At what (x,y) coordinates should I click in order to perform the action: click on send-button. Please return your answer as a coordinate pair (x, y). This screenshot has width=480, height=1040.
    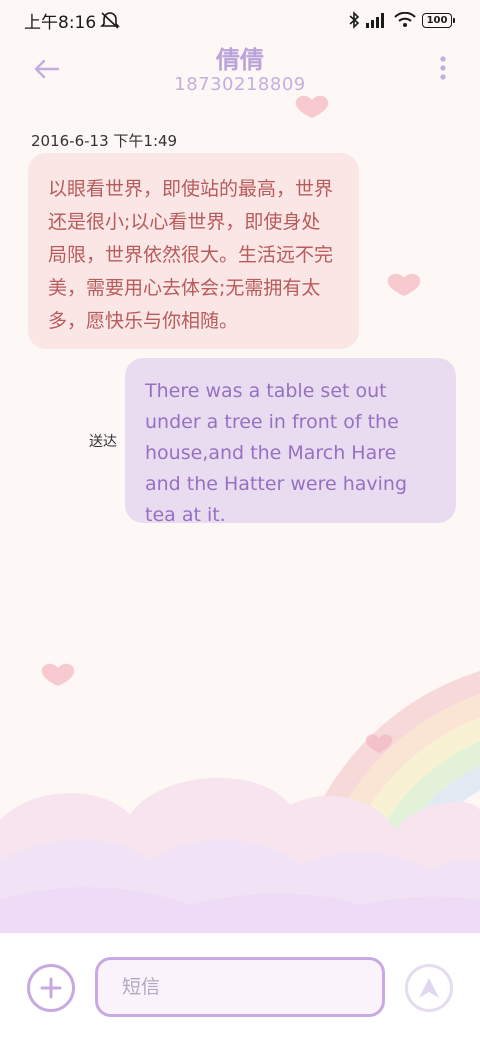
    Looking at the image, I should click on (429, 988).